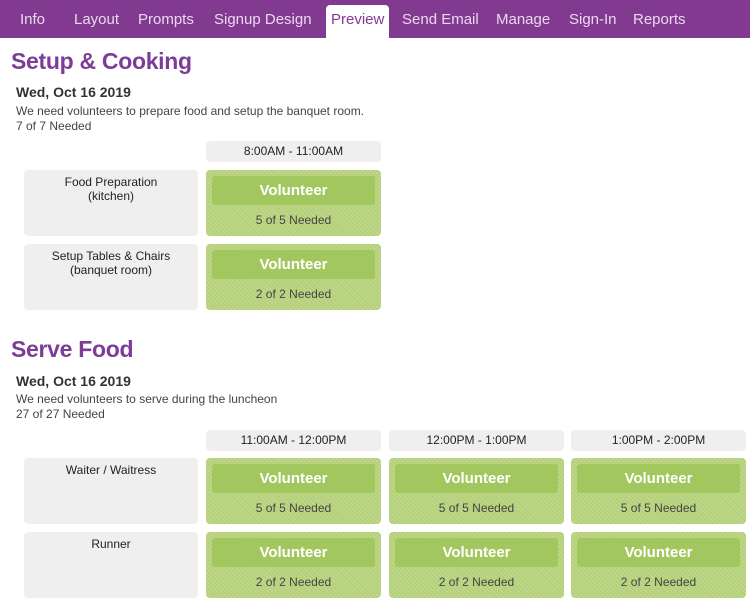  Describe the element at coordinates (54, 126) in the screenshot. I see `section-needed-count: 7 of 7 Needed` at that location.